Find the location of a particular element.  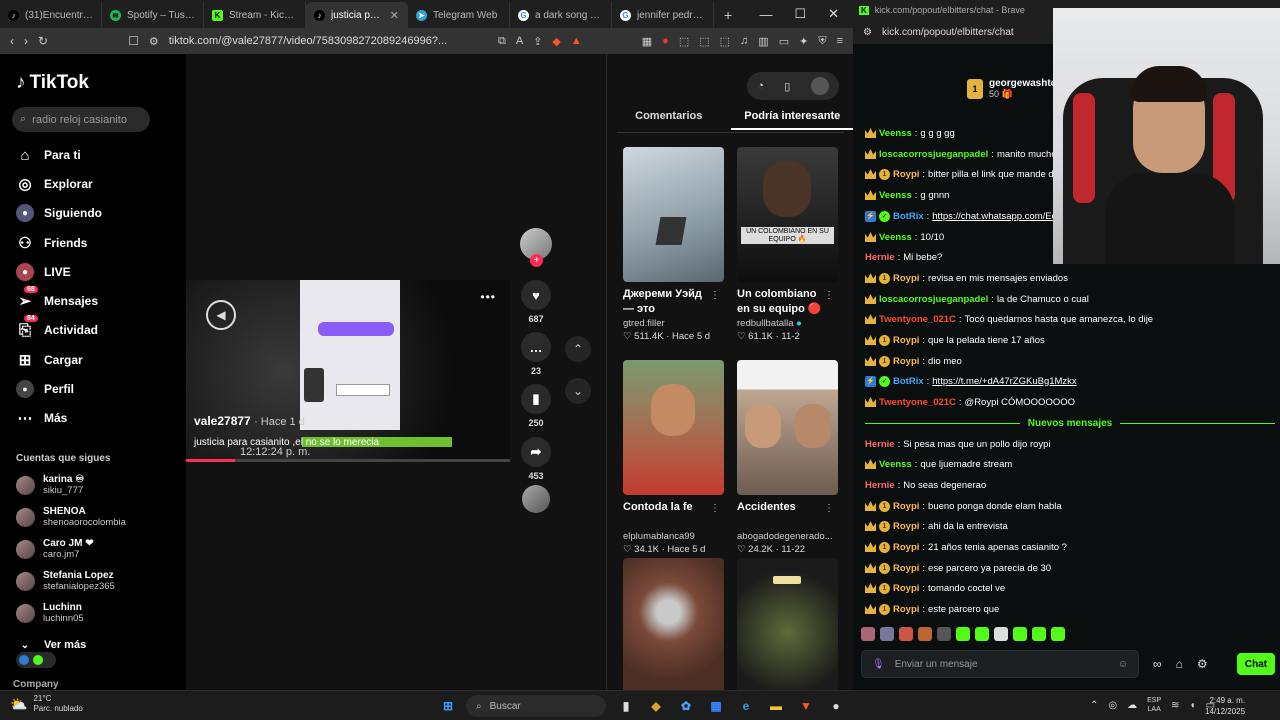

emoji-icon: ☺ is located at coordinates (1123, 664).